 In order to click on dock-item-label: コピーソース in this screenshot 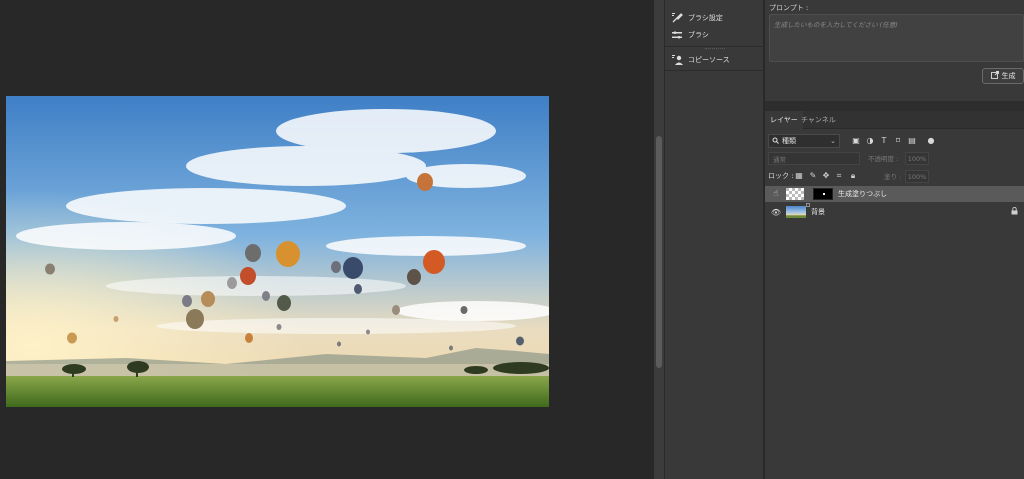, I will do `click(709, 60)`.